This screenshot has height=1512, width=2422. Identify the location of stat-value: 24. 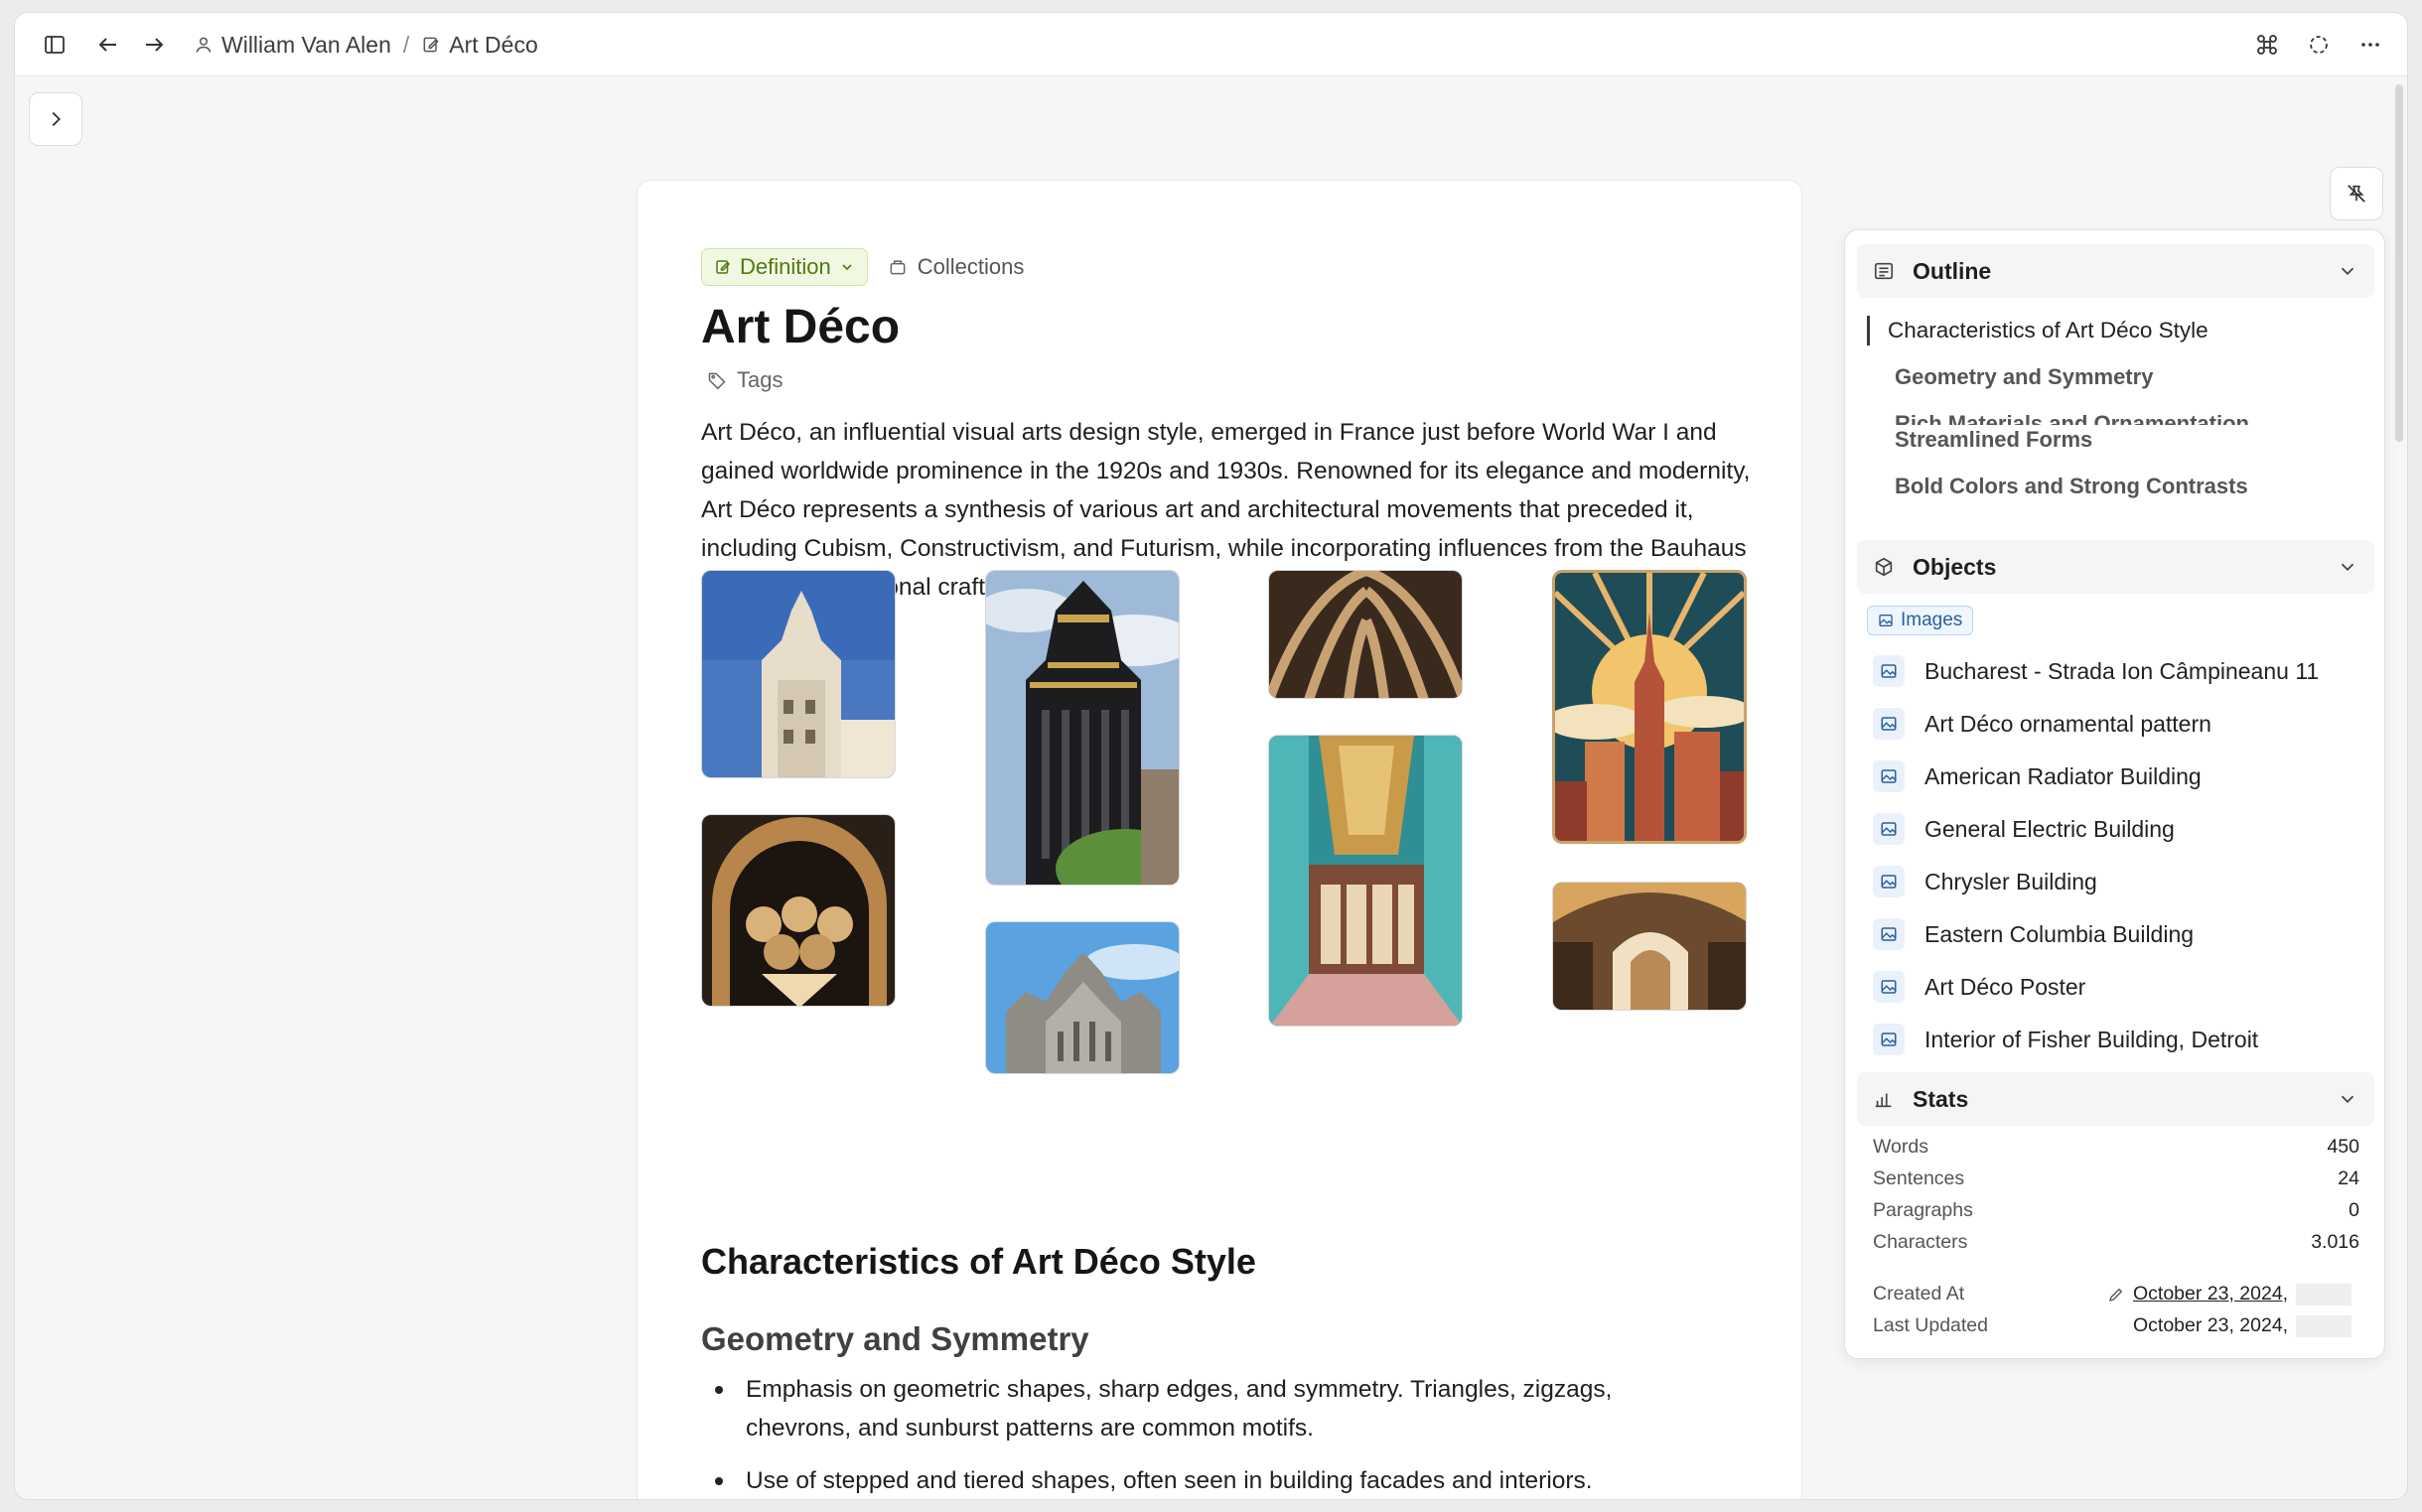
(2348, 1178).